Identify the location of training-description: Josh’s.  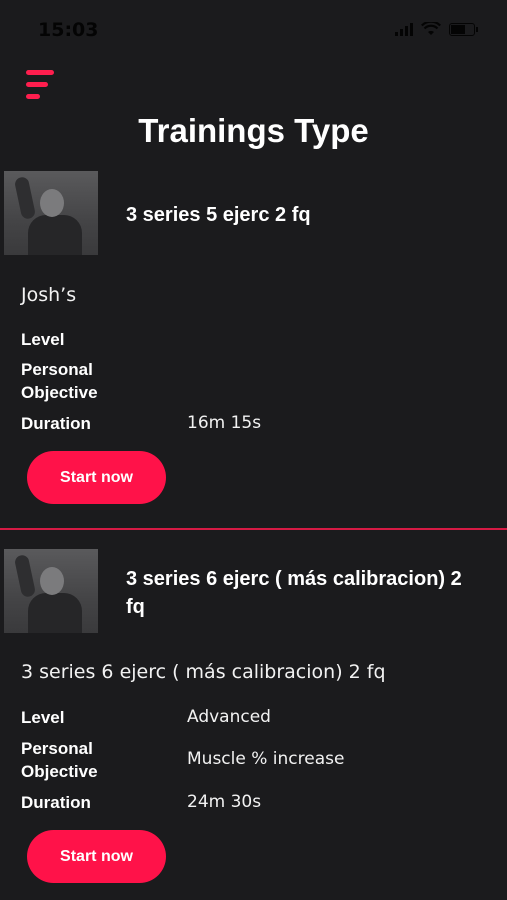
(49, 295).